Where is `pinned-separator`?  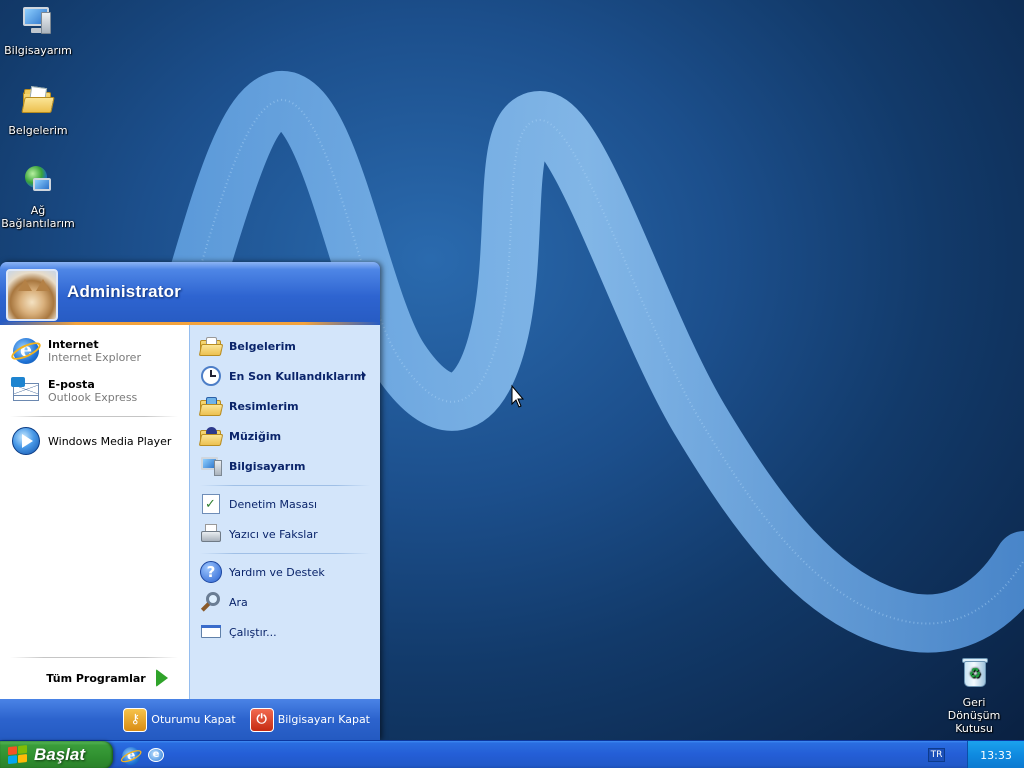 pinned-separator is located at coordinates (94, 416).